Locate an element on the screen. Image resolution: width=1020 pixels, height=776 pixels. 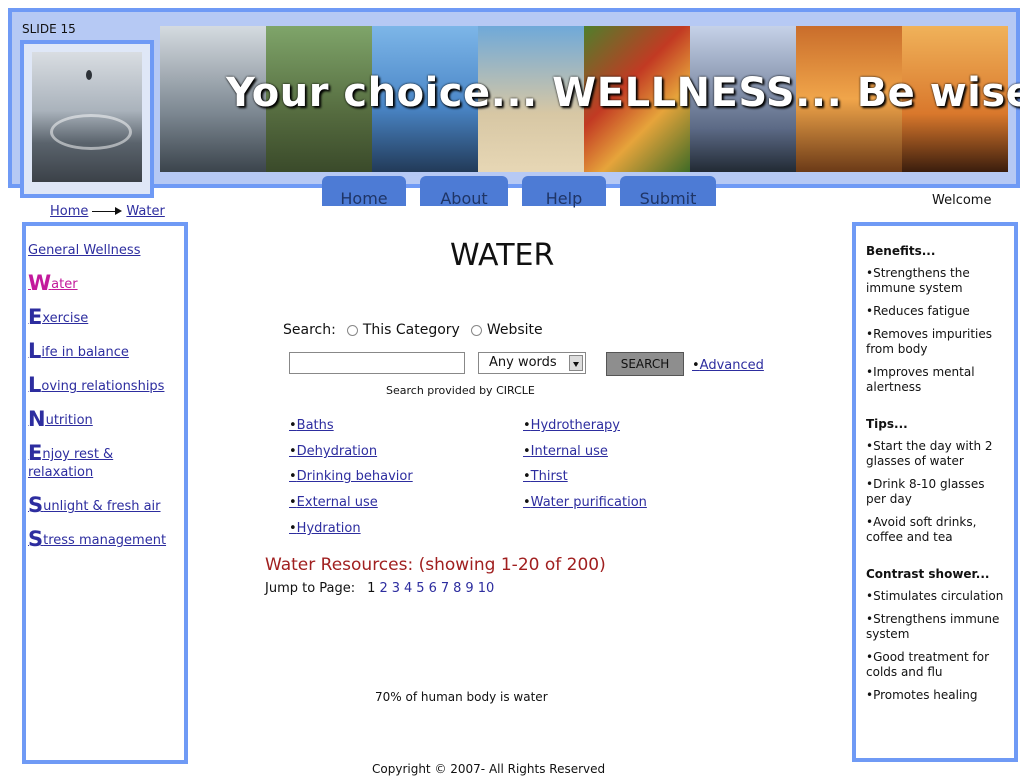
tab-home: Home is located at coordinates (364, 192).